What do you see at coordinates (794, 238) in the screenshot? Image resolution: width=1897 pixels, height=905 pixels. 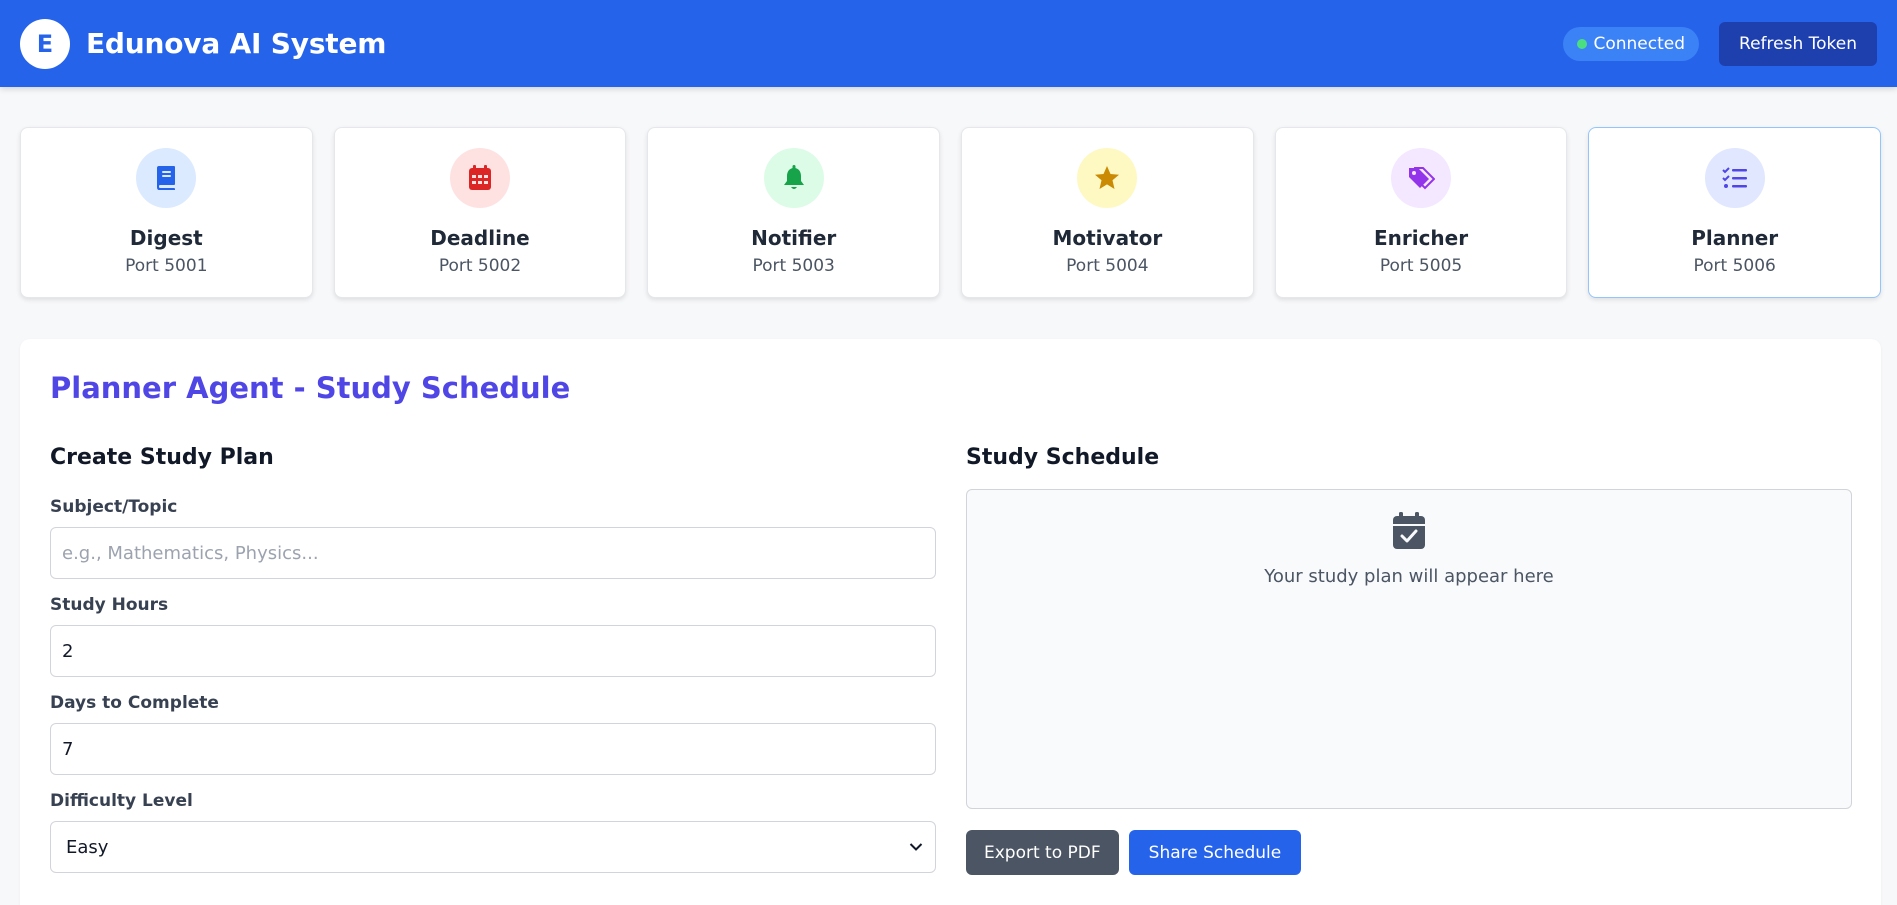 I see `agent-name: Notifier` at bounding box center [794, 238].